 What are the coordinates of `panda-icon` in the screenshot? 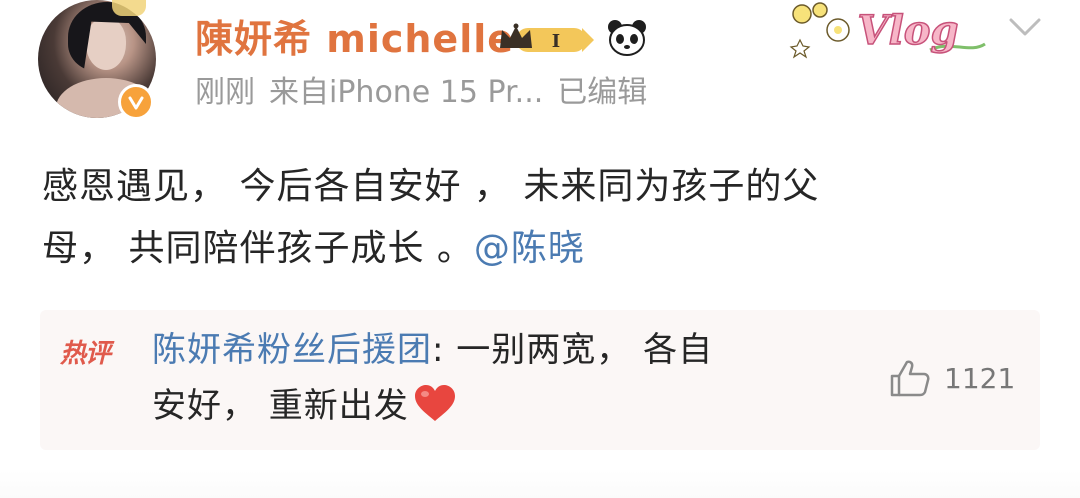 It's located at (627, 38).